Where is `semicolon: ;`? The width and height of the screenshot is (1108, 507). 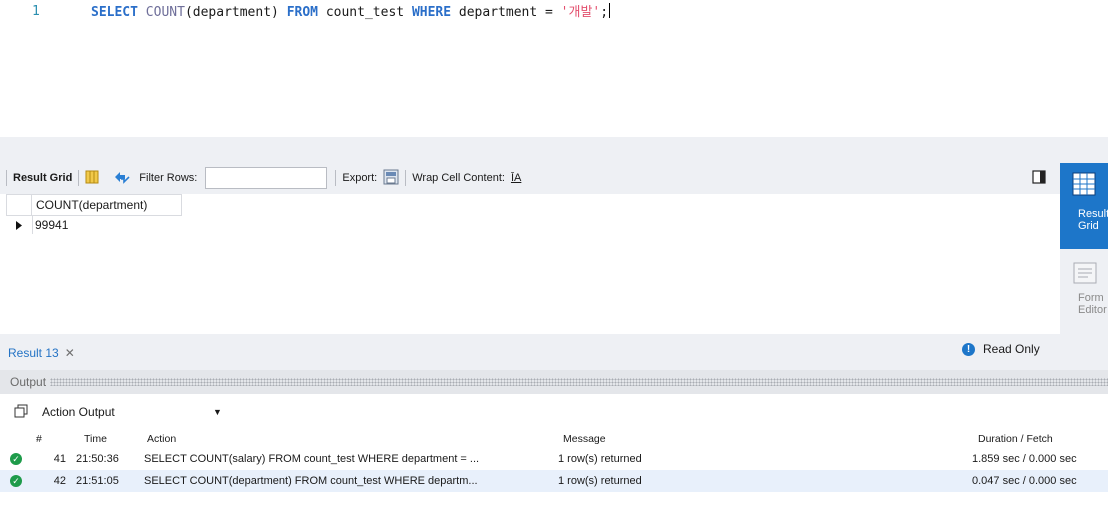 semicolon: ; is located at coordinates (604, 12).